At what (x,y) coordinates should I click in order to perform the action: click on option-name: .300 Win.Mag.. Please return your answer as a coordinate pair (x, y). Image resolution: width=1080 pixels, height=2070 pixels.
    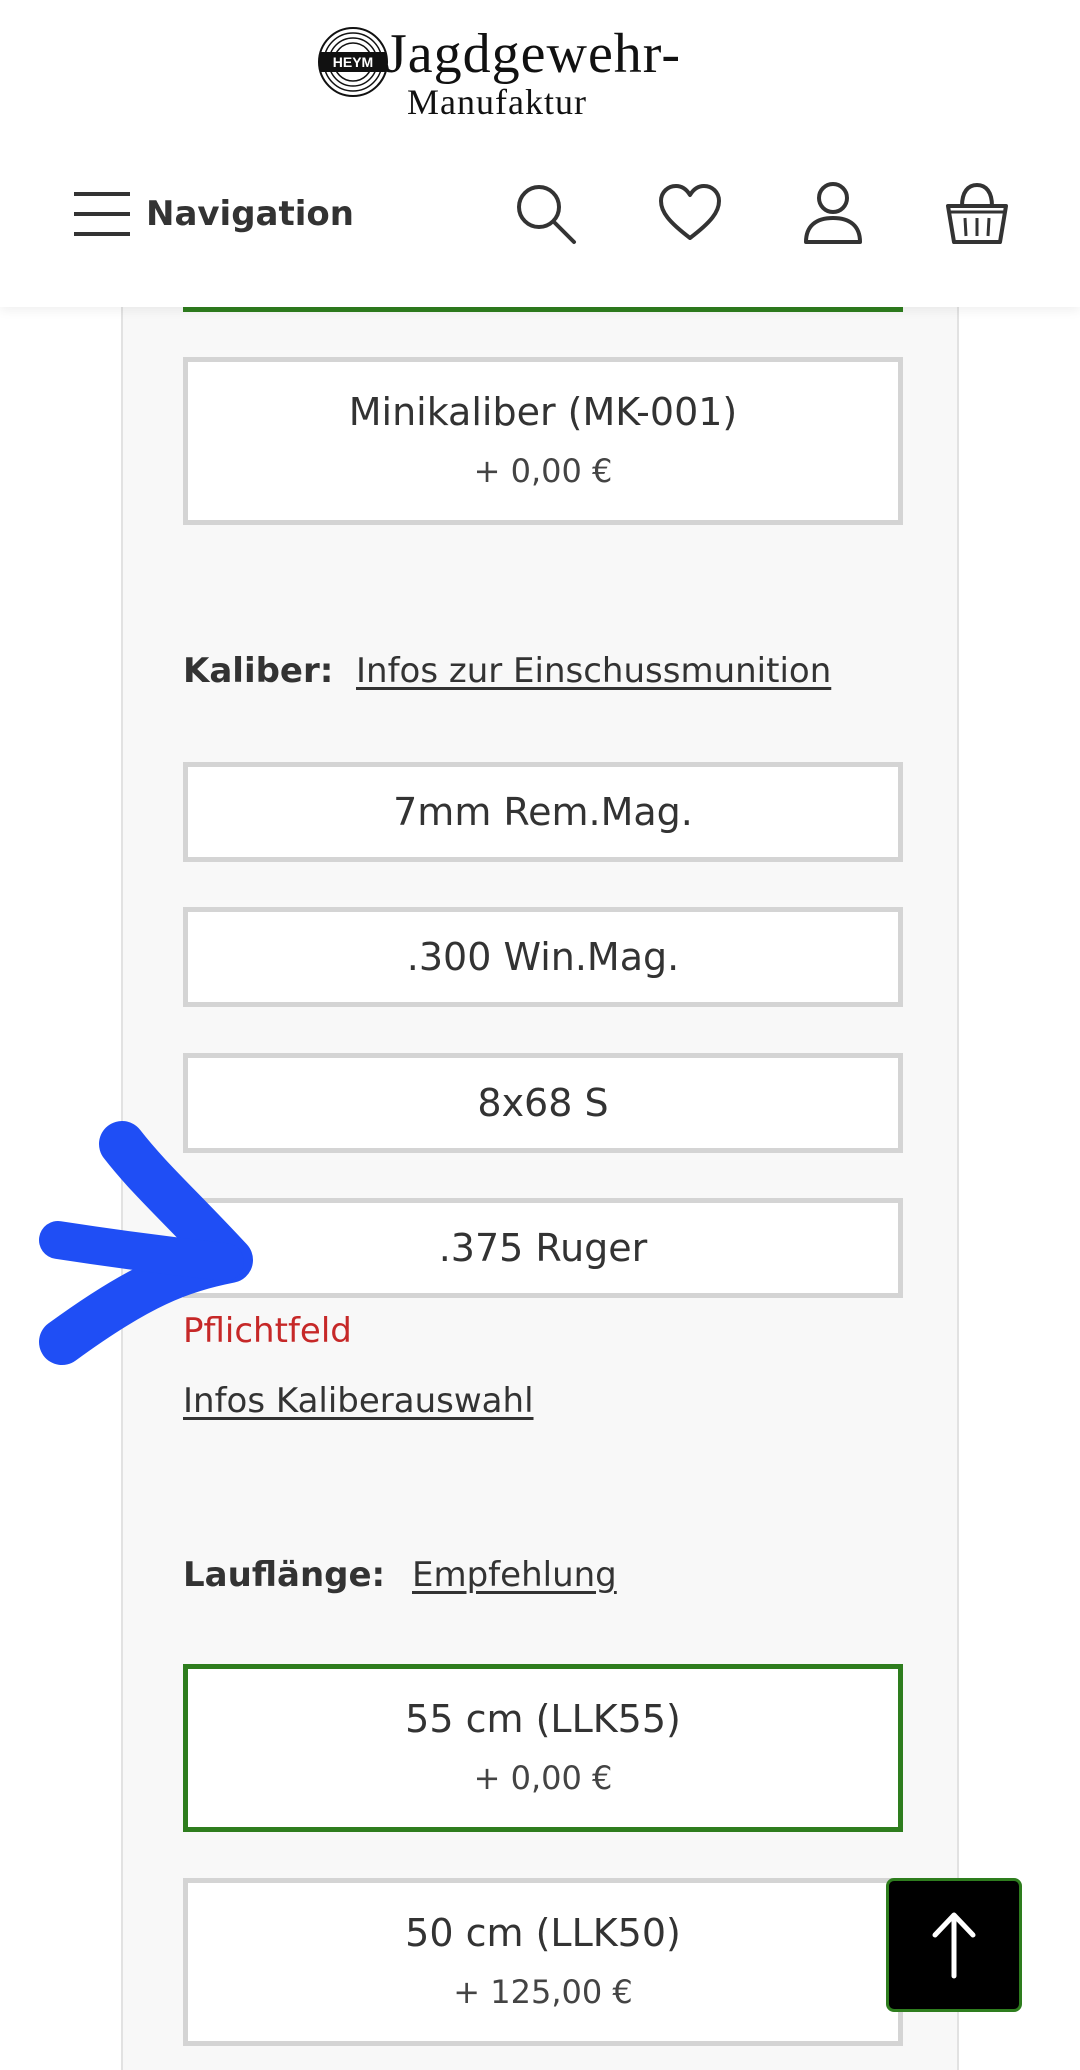
    Looking at the image, I should click on (543, 957).